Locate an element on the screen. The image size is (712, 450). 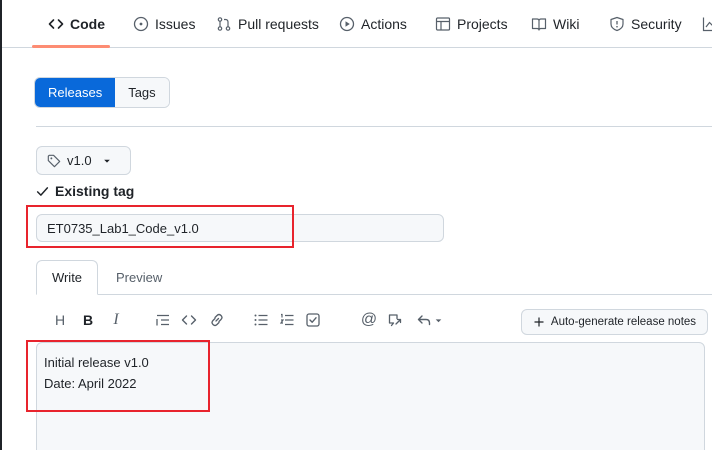
tab-issues: Issues is located at coordinates (164, 24).